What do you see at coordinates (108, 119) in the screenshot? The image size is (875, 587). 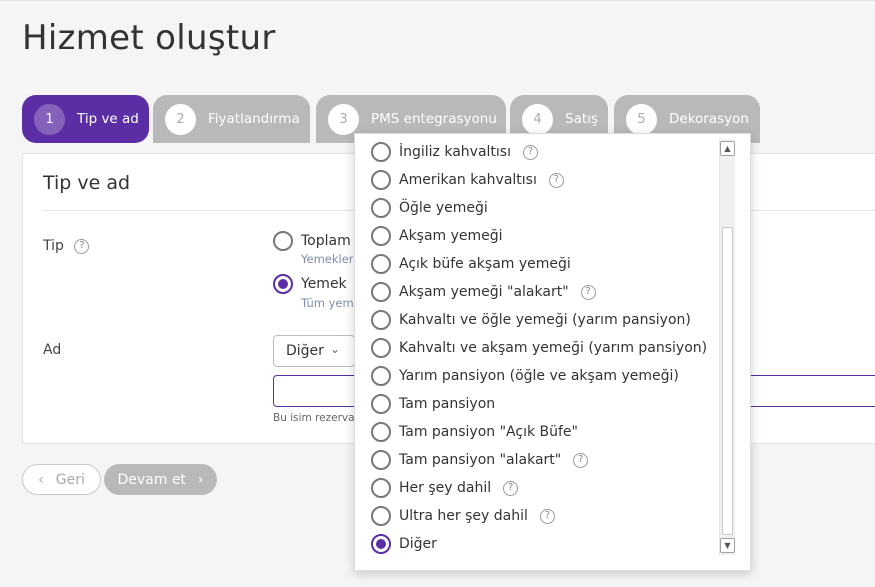 I see `step-label: Tip ve ad` at bounding box center [108, 119].